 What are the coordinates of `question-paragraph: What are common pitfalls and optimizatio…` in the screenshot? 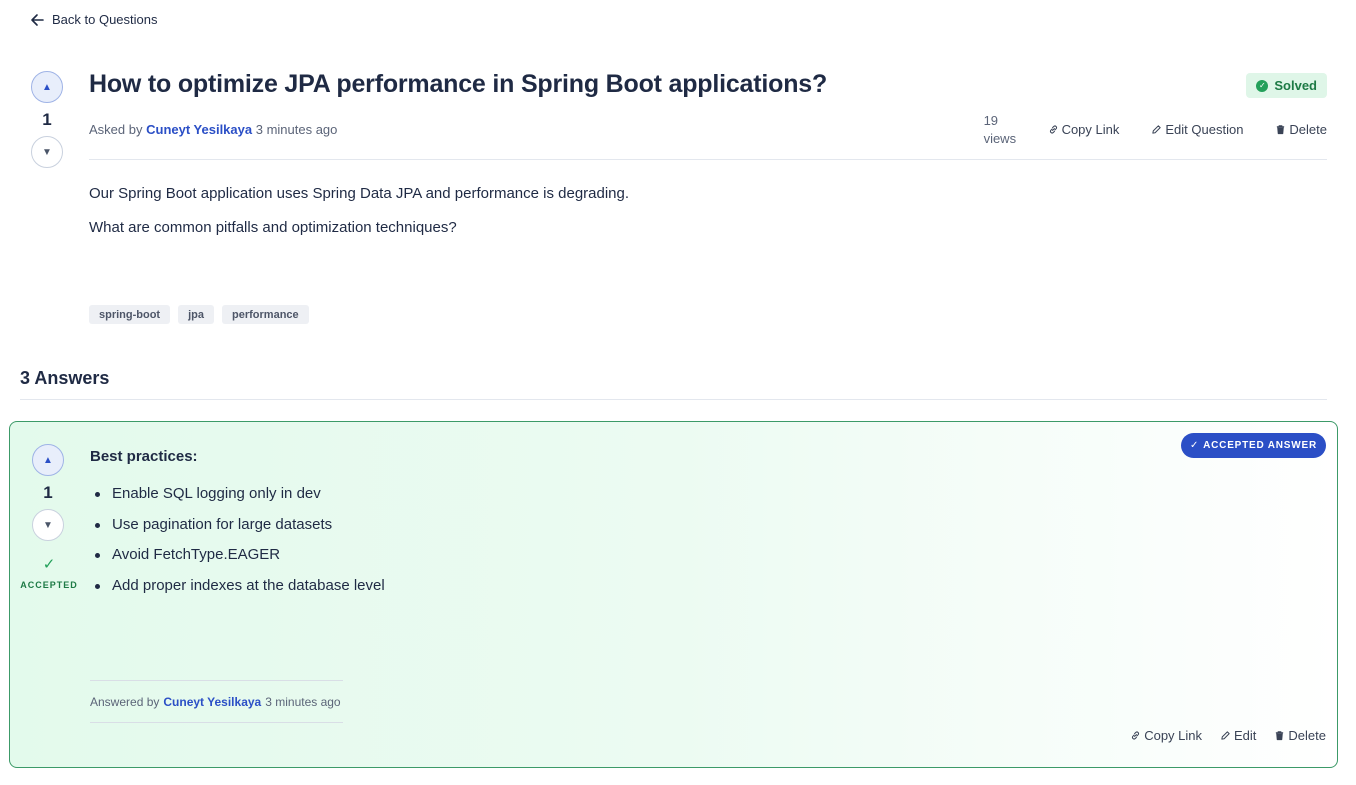 It's located at (273, 227).